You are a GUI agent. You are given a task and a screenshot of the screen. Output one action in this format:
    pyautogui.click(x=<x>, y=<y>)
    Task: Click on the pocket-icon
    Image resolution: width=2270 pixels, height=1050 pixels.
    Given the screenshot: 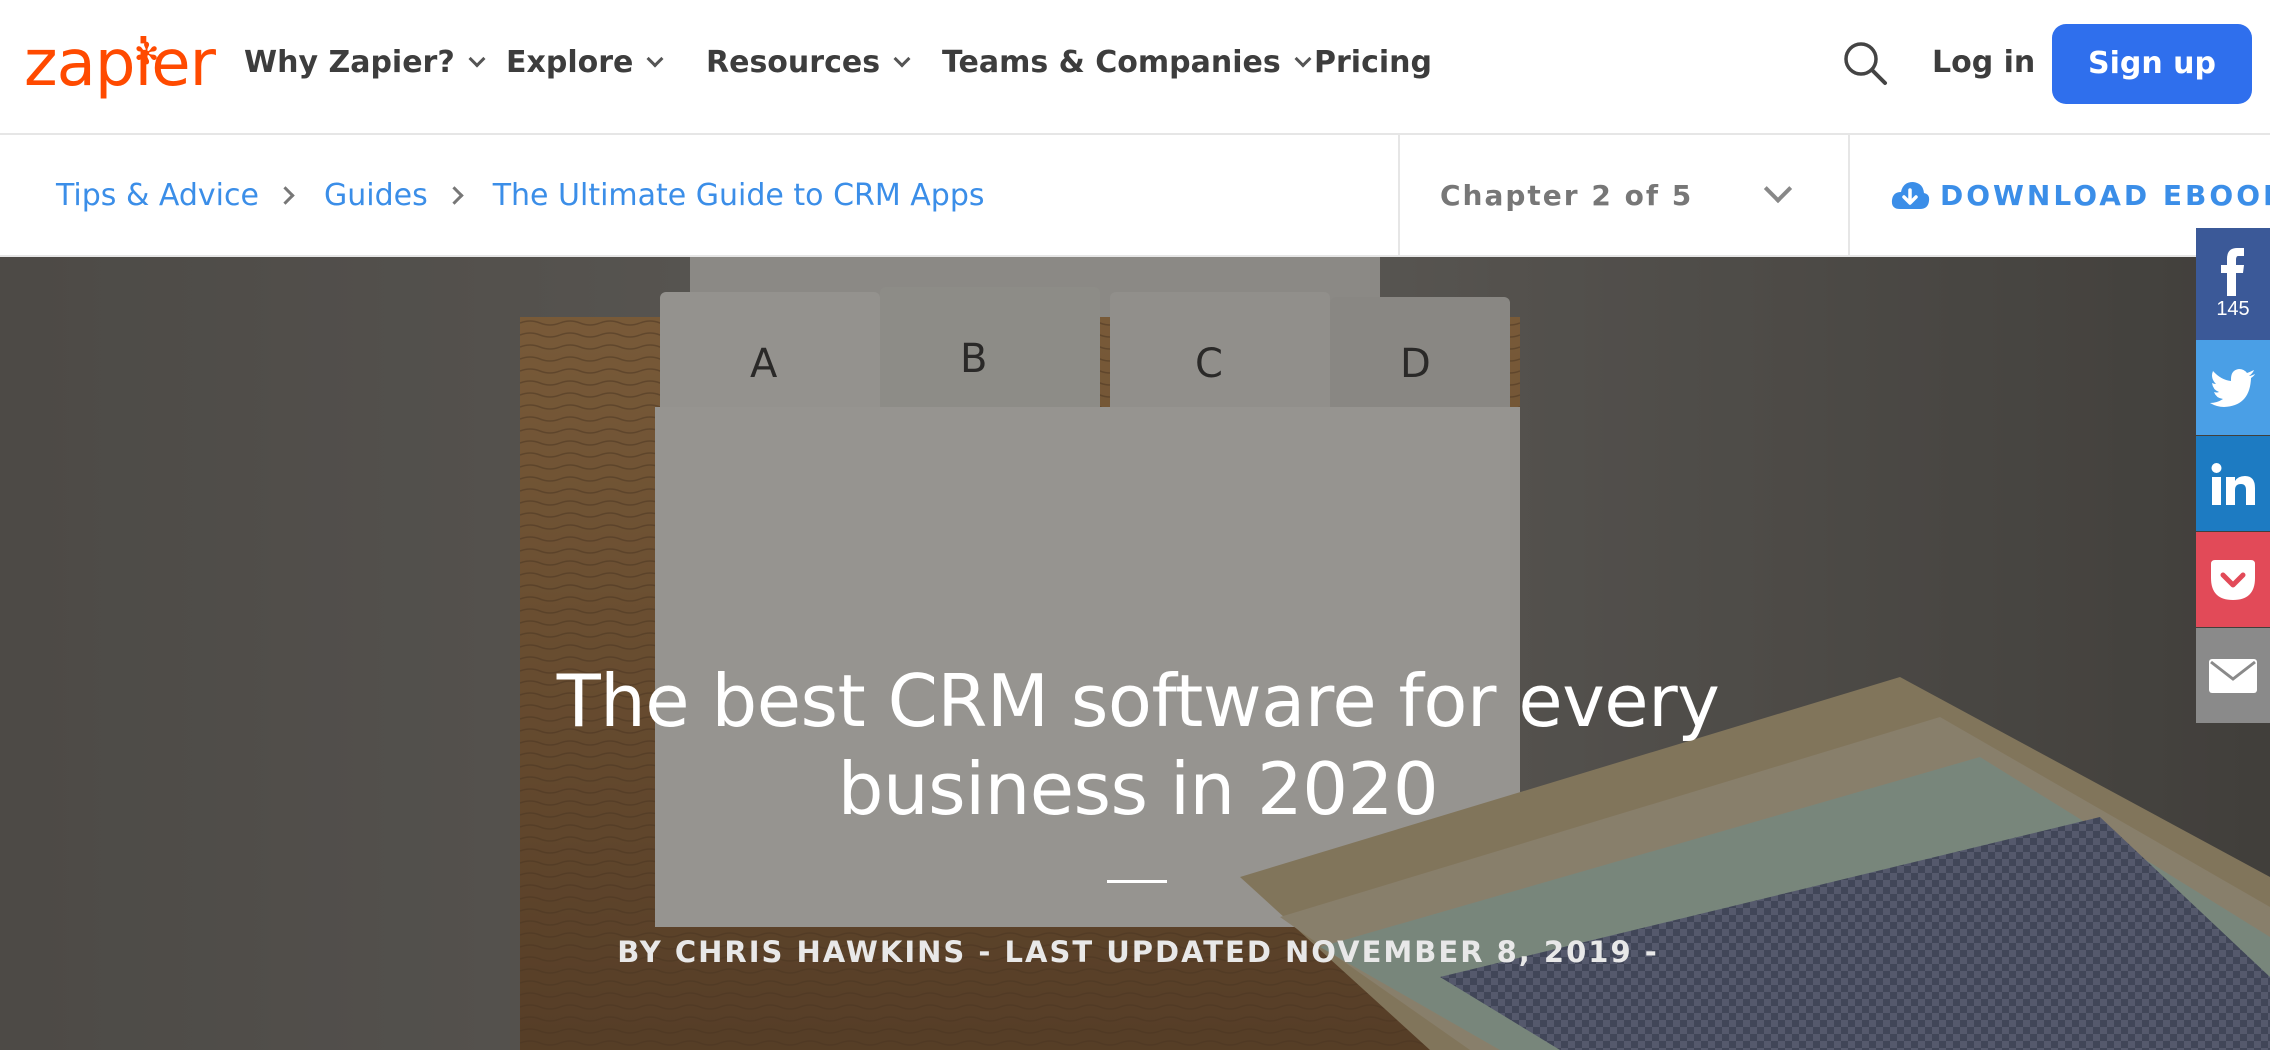 What is the action you would take?
    pyautogui.click(x=2233, y=579)
    